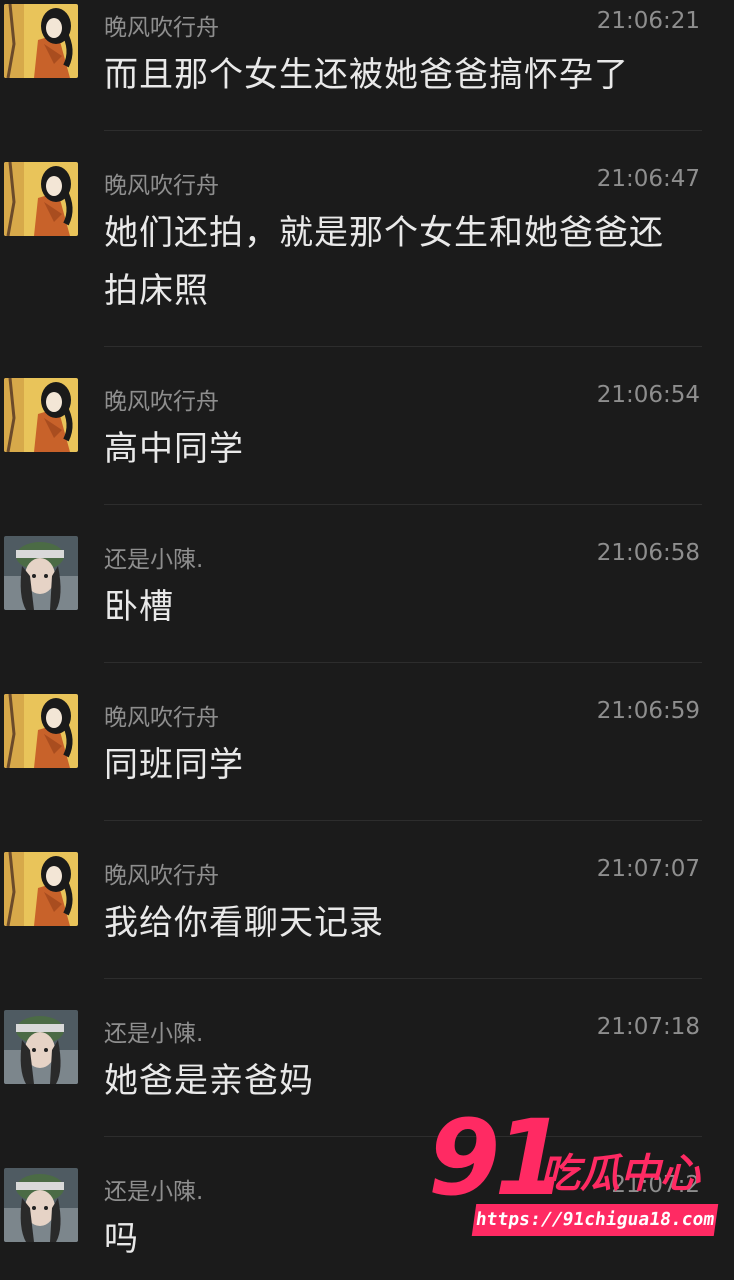  What do you see at coordinates (620, 1174) in the screenshot?
I see `watermark-brand: 吃瓜中心` at bounding box center [620, 1174].